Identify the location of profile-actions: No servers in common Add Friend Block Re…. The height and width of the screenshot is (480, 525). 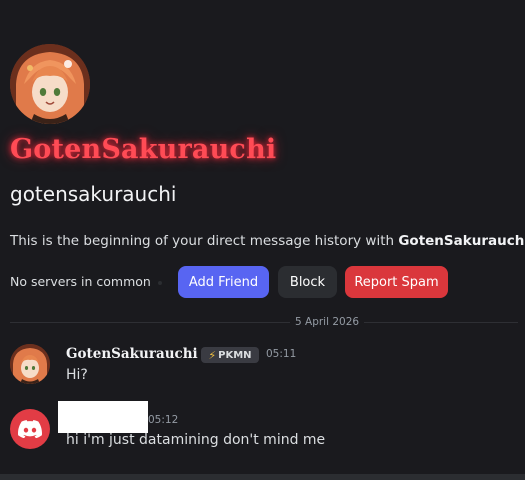
(265, 282).